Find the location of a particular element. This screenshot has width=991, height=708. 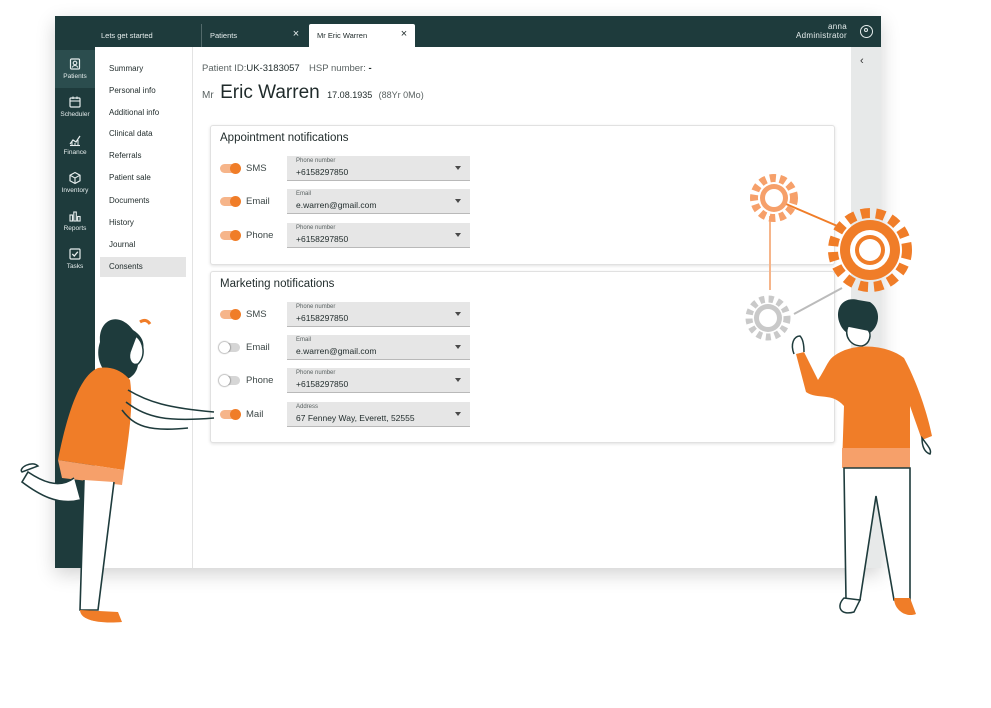

marketing-email-row: Email Email e.warren@gmail.com is located at coordinates (349, 347).